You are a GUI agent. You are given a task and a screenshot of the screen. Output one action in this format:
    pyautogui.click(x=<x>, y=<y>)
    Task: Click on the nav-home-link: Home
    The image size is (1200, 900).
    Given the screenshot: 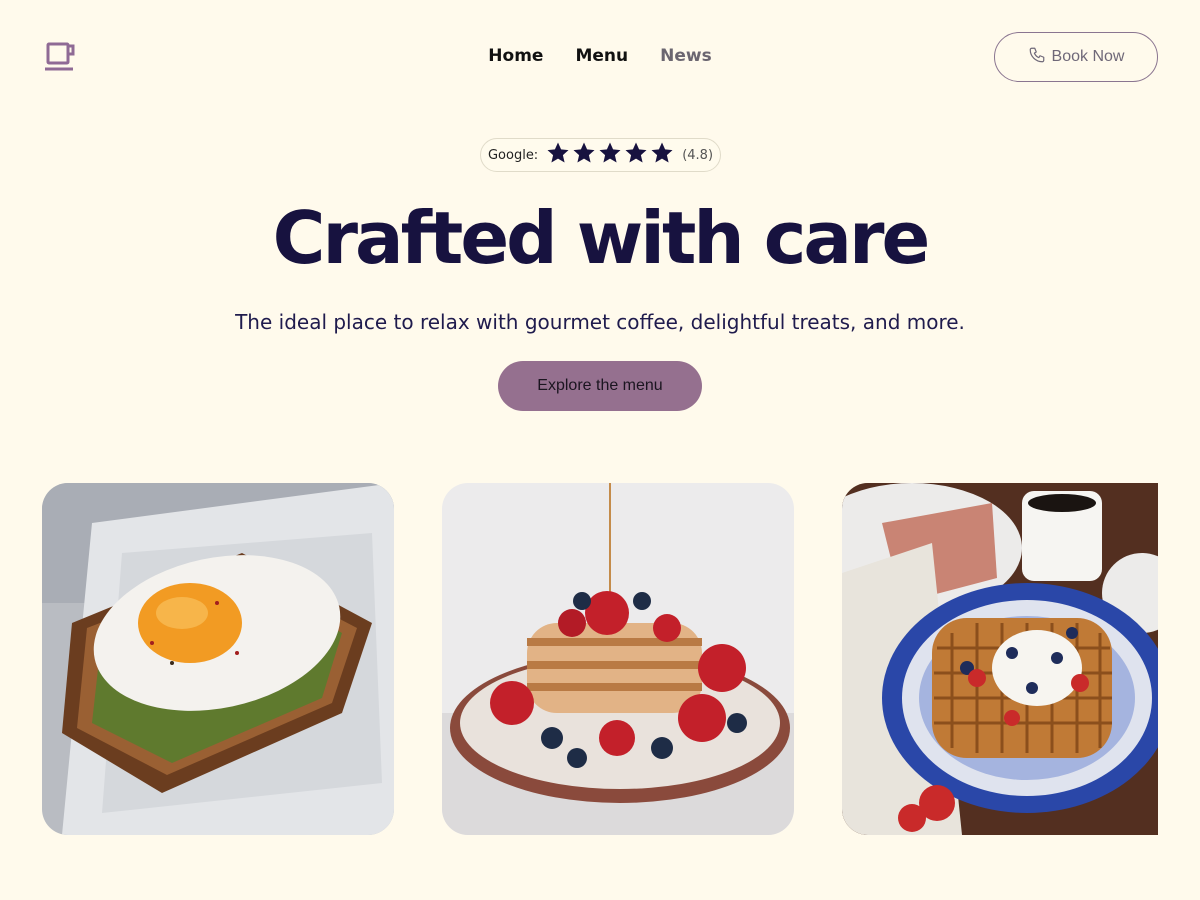 What is the action you would take?
    pyautogui.click(x=515, y=56)
    